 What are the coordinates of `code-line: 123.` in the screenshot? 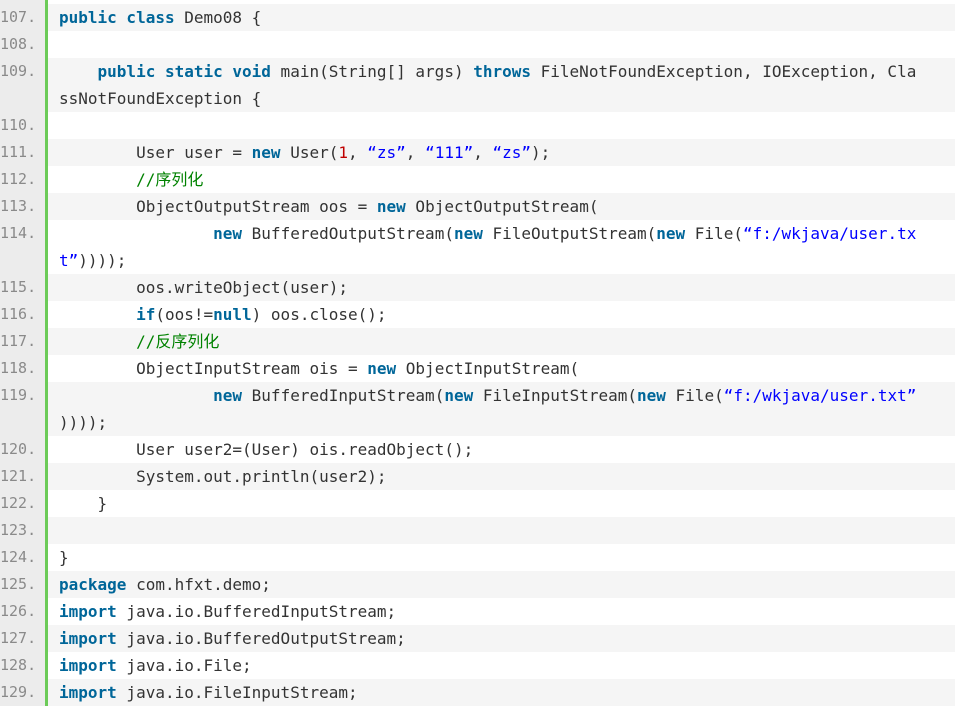 It's located at (477, 530).